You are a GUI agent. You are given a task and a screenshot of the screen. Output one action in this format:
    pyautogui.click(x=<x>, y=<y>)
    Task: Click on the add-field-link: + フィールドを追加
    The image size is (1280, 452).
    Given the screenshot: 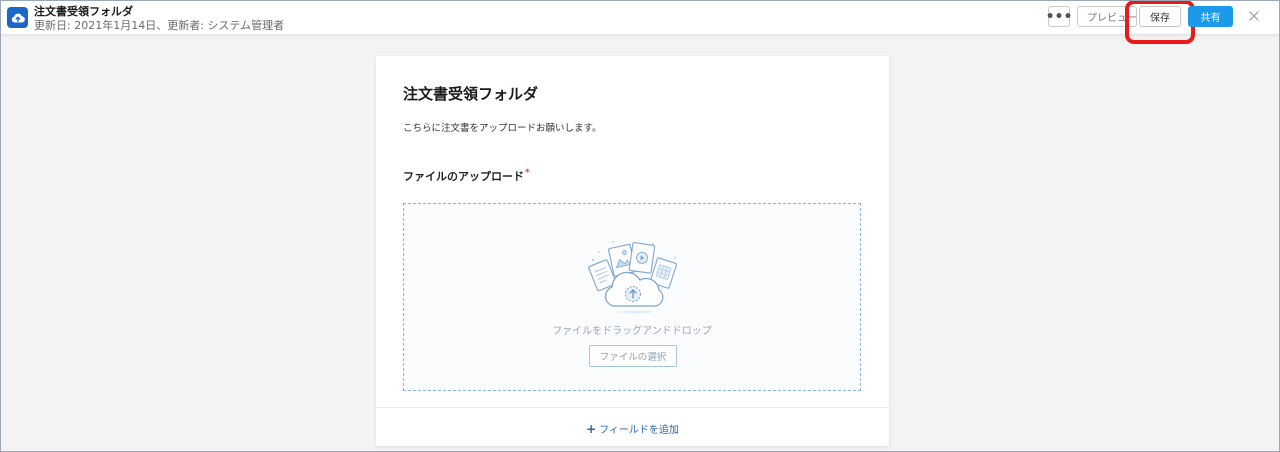 What is the action you would take?
    pyautogui.click(x=632, y=428)
    